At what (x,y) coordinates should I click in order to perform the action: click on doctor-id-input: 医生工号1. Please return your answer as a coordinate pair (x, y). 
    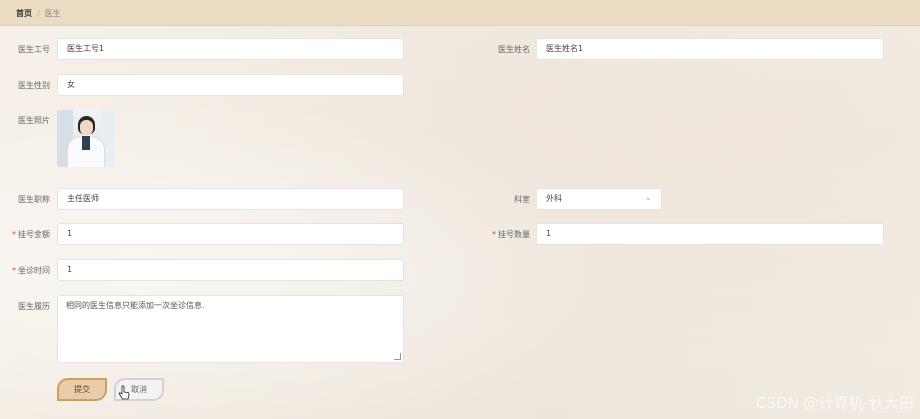
    Looking at the image, I should click on (230, 49).